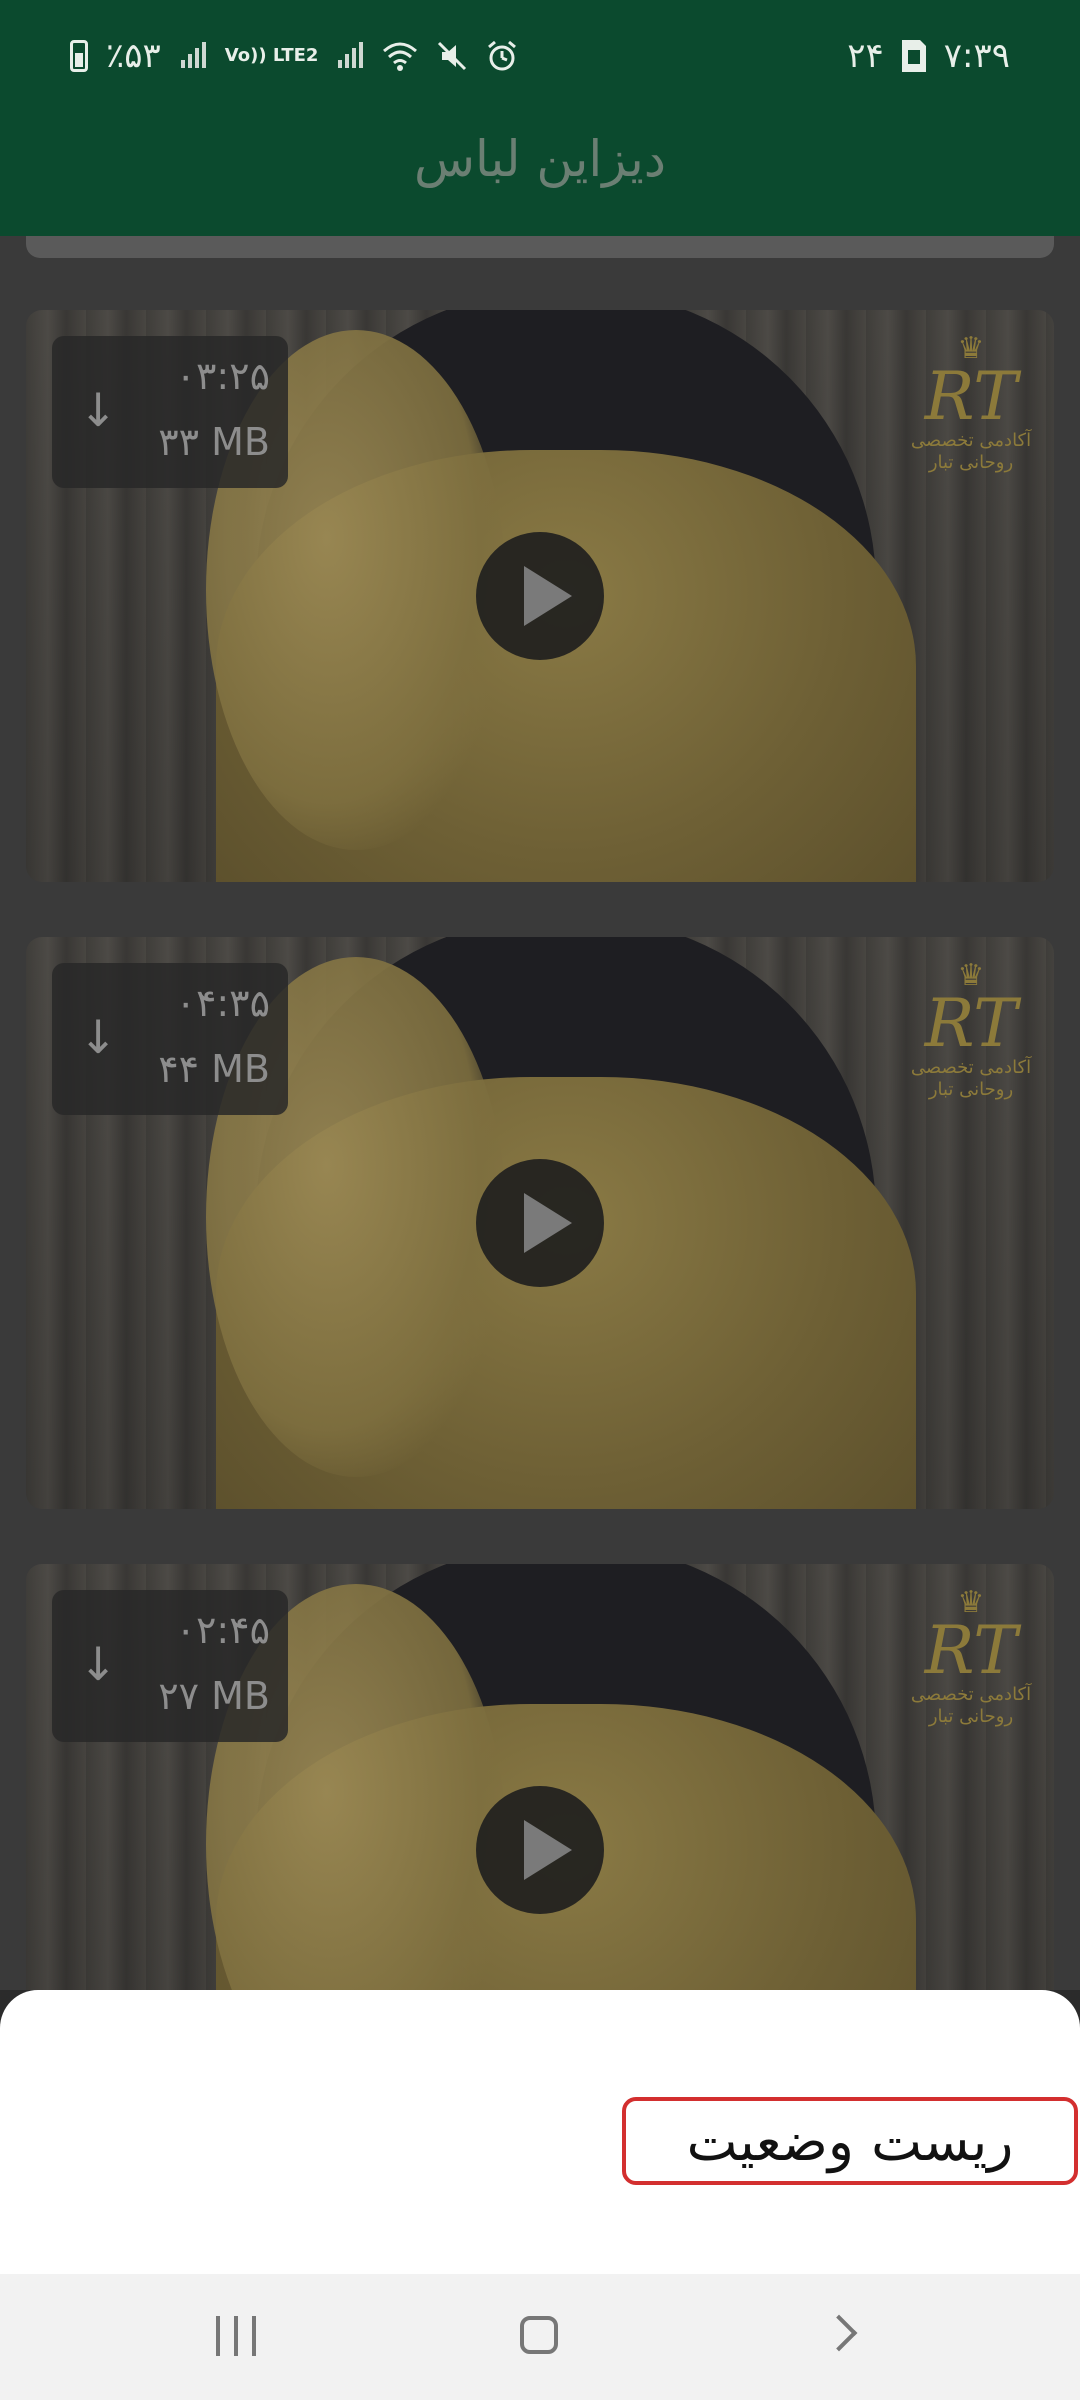 Image resolution: width=1080 pixels, height=2400 pixels. What do you see at coordinates (222, 1003) in the screenshot?
I see `video-duration: ۰۴:۳۵` at bounding box center [222, 1003].